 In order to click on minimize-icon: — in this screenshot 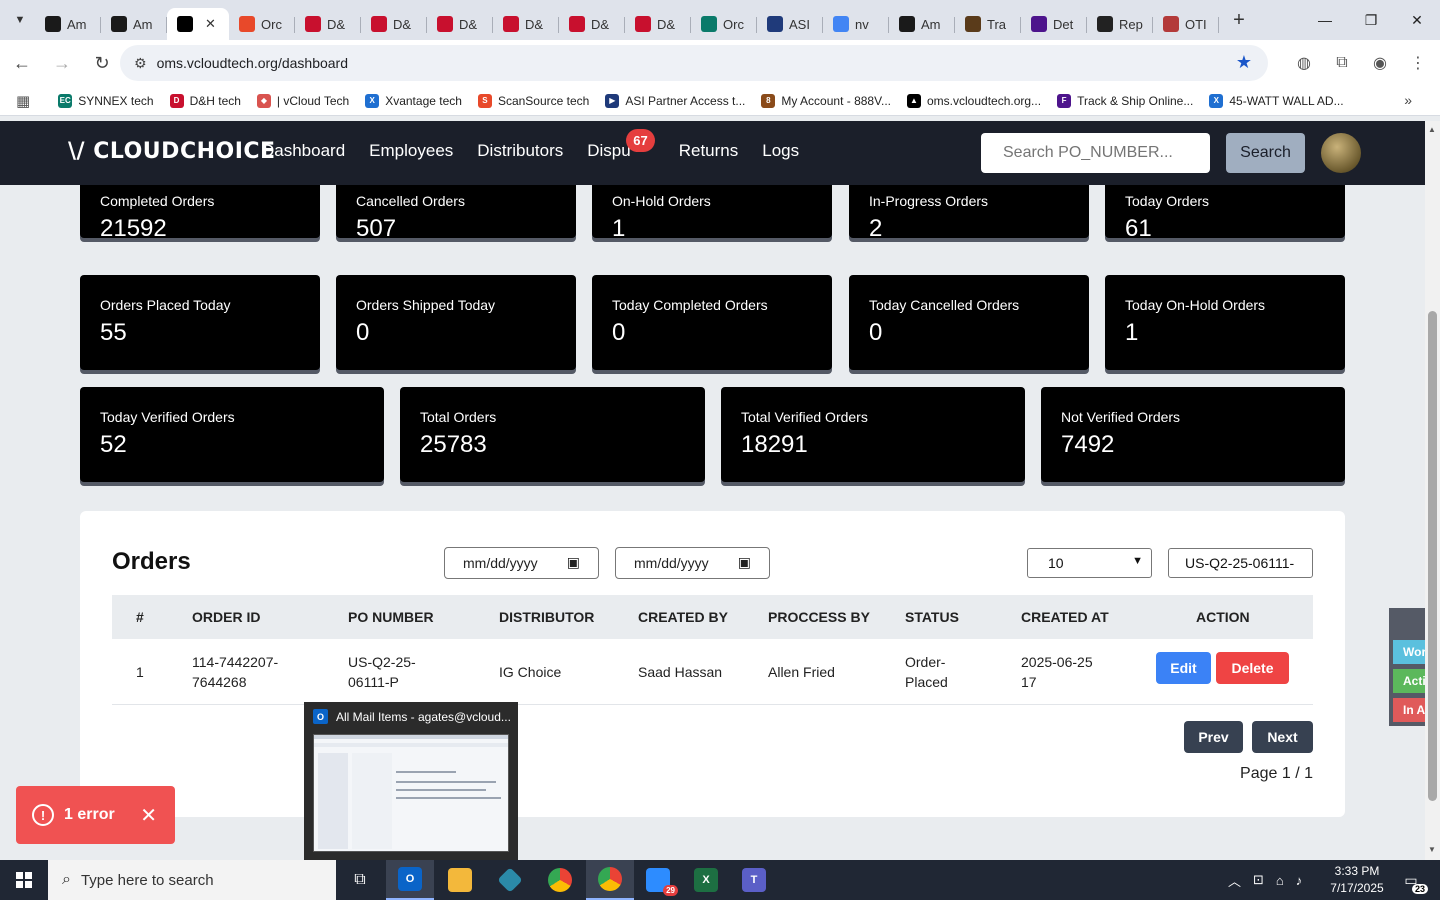, I will do `click(1325, 20)`.